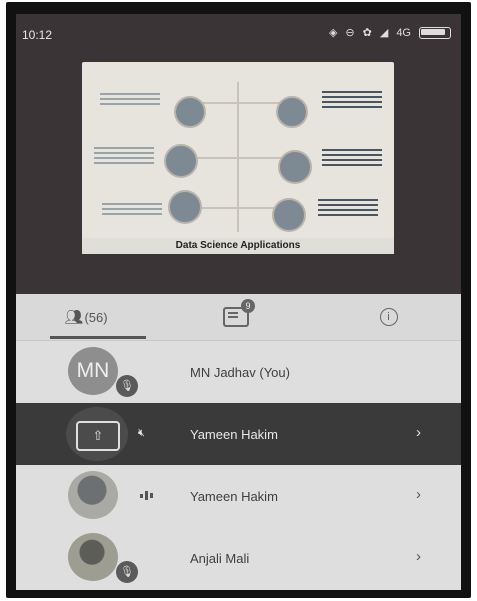 The height and width of the screenshot is (601, 477). I want to click on participant-row: ⇧ 🔇︎ Yameen Hakim ›, so click(238, 434).